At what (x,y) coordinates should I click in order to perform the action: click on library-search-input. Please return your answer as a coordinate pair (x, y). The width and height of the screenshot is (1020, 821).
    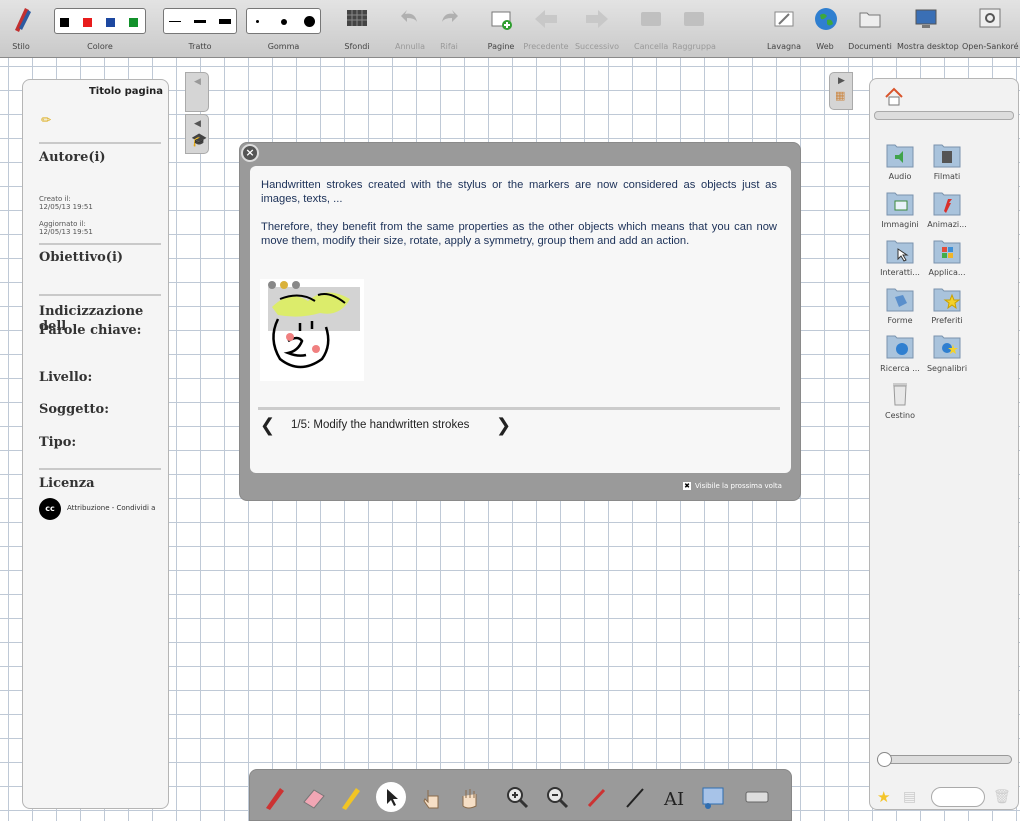
    Looking at the image, I should click on (958, 797).